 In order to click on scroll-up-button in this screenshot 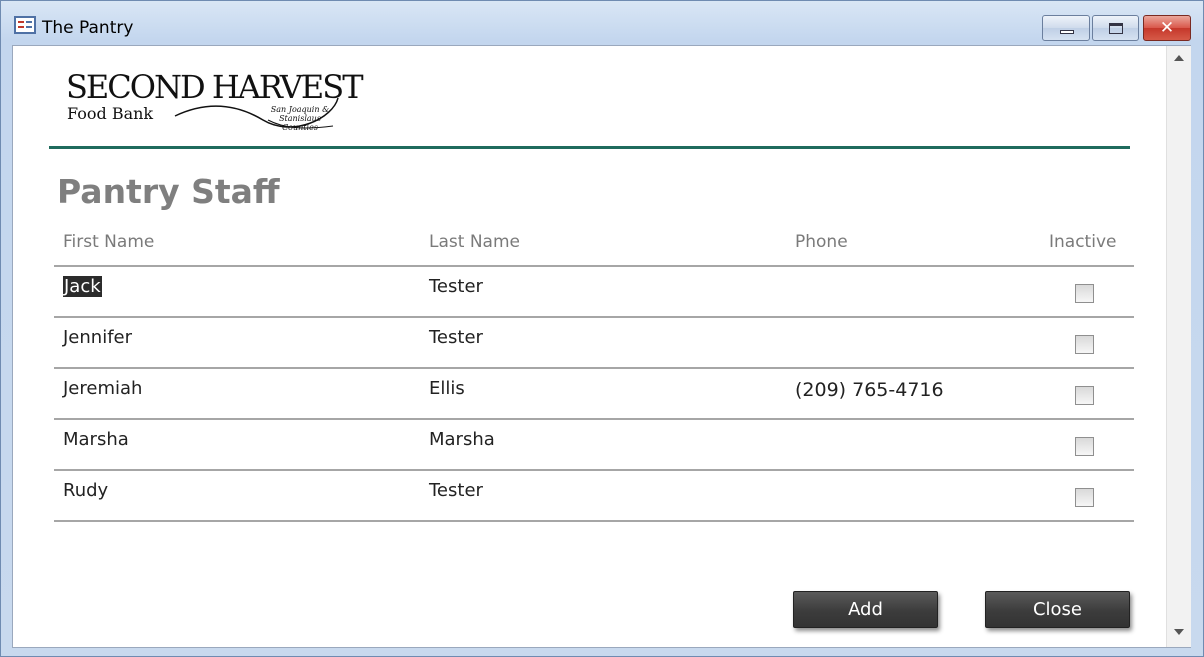, I will do `click(1179, 58)`.